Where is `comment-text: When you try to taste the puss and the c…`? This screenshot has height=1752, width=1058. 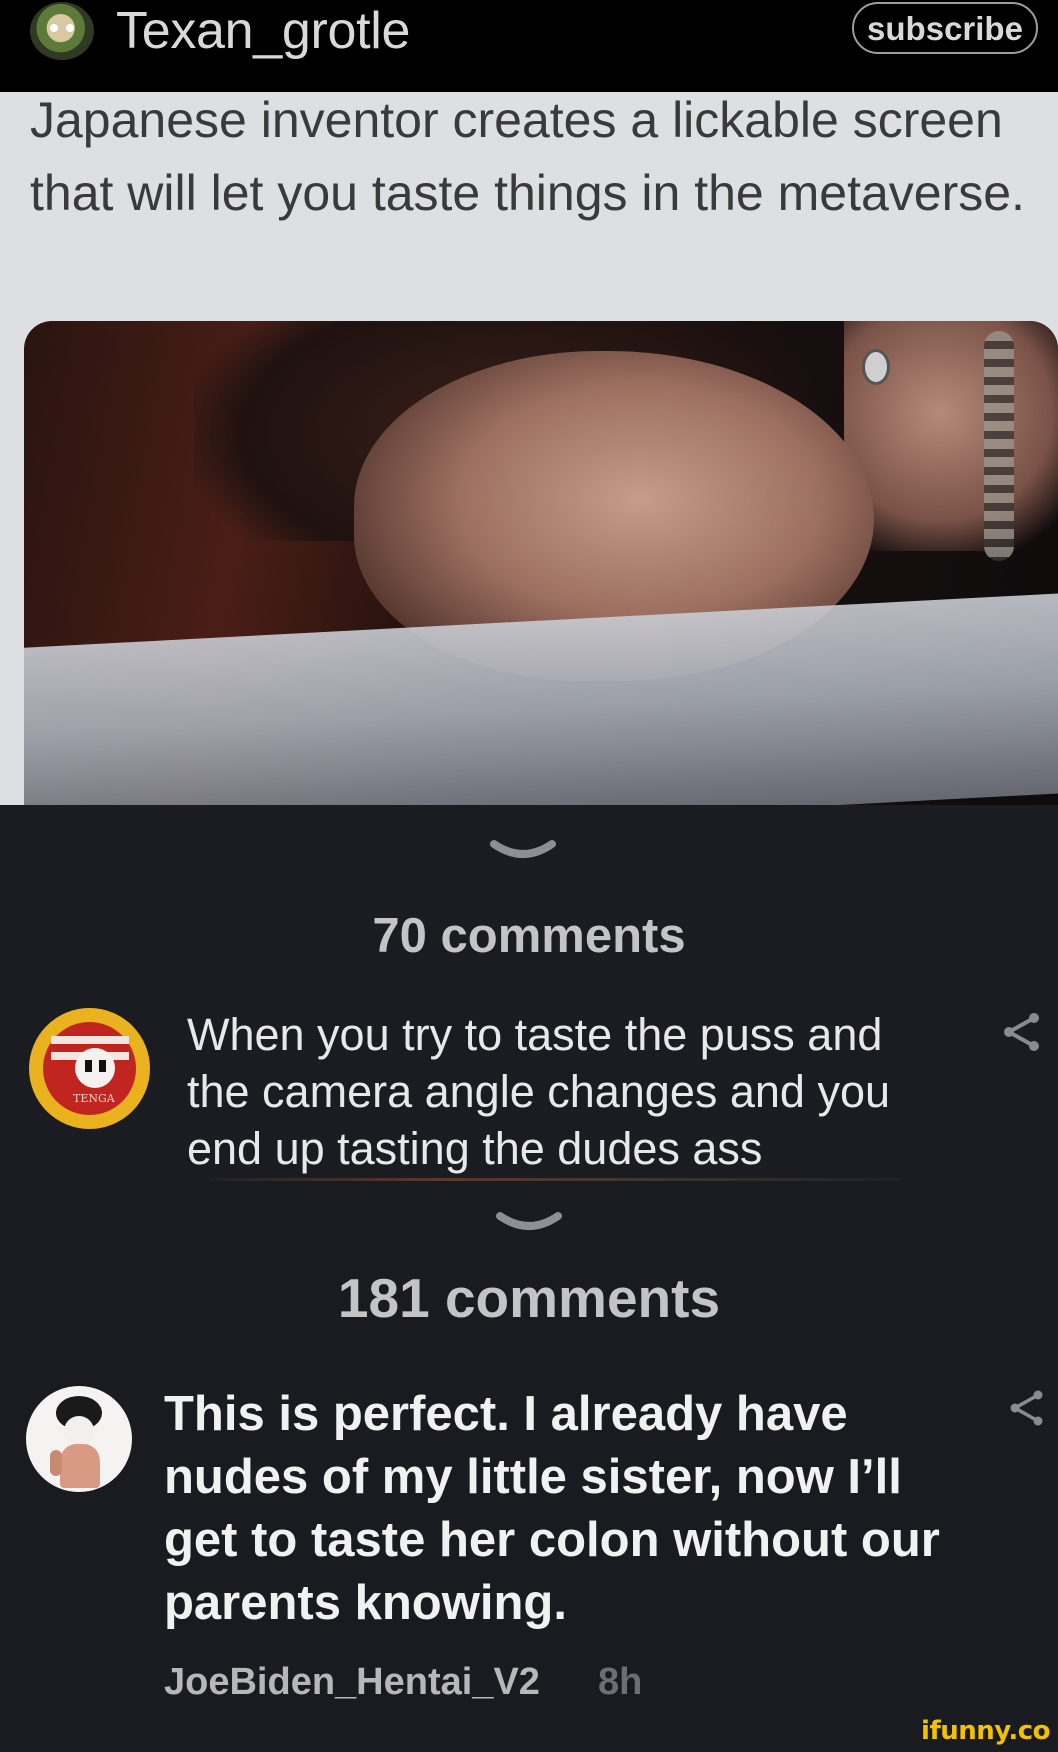 comment-text: When you try to taste the puss and the c… is located at coordinates (538, 1091).